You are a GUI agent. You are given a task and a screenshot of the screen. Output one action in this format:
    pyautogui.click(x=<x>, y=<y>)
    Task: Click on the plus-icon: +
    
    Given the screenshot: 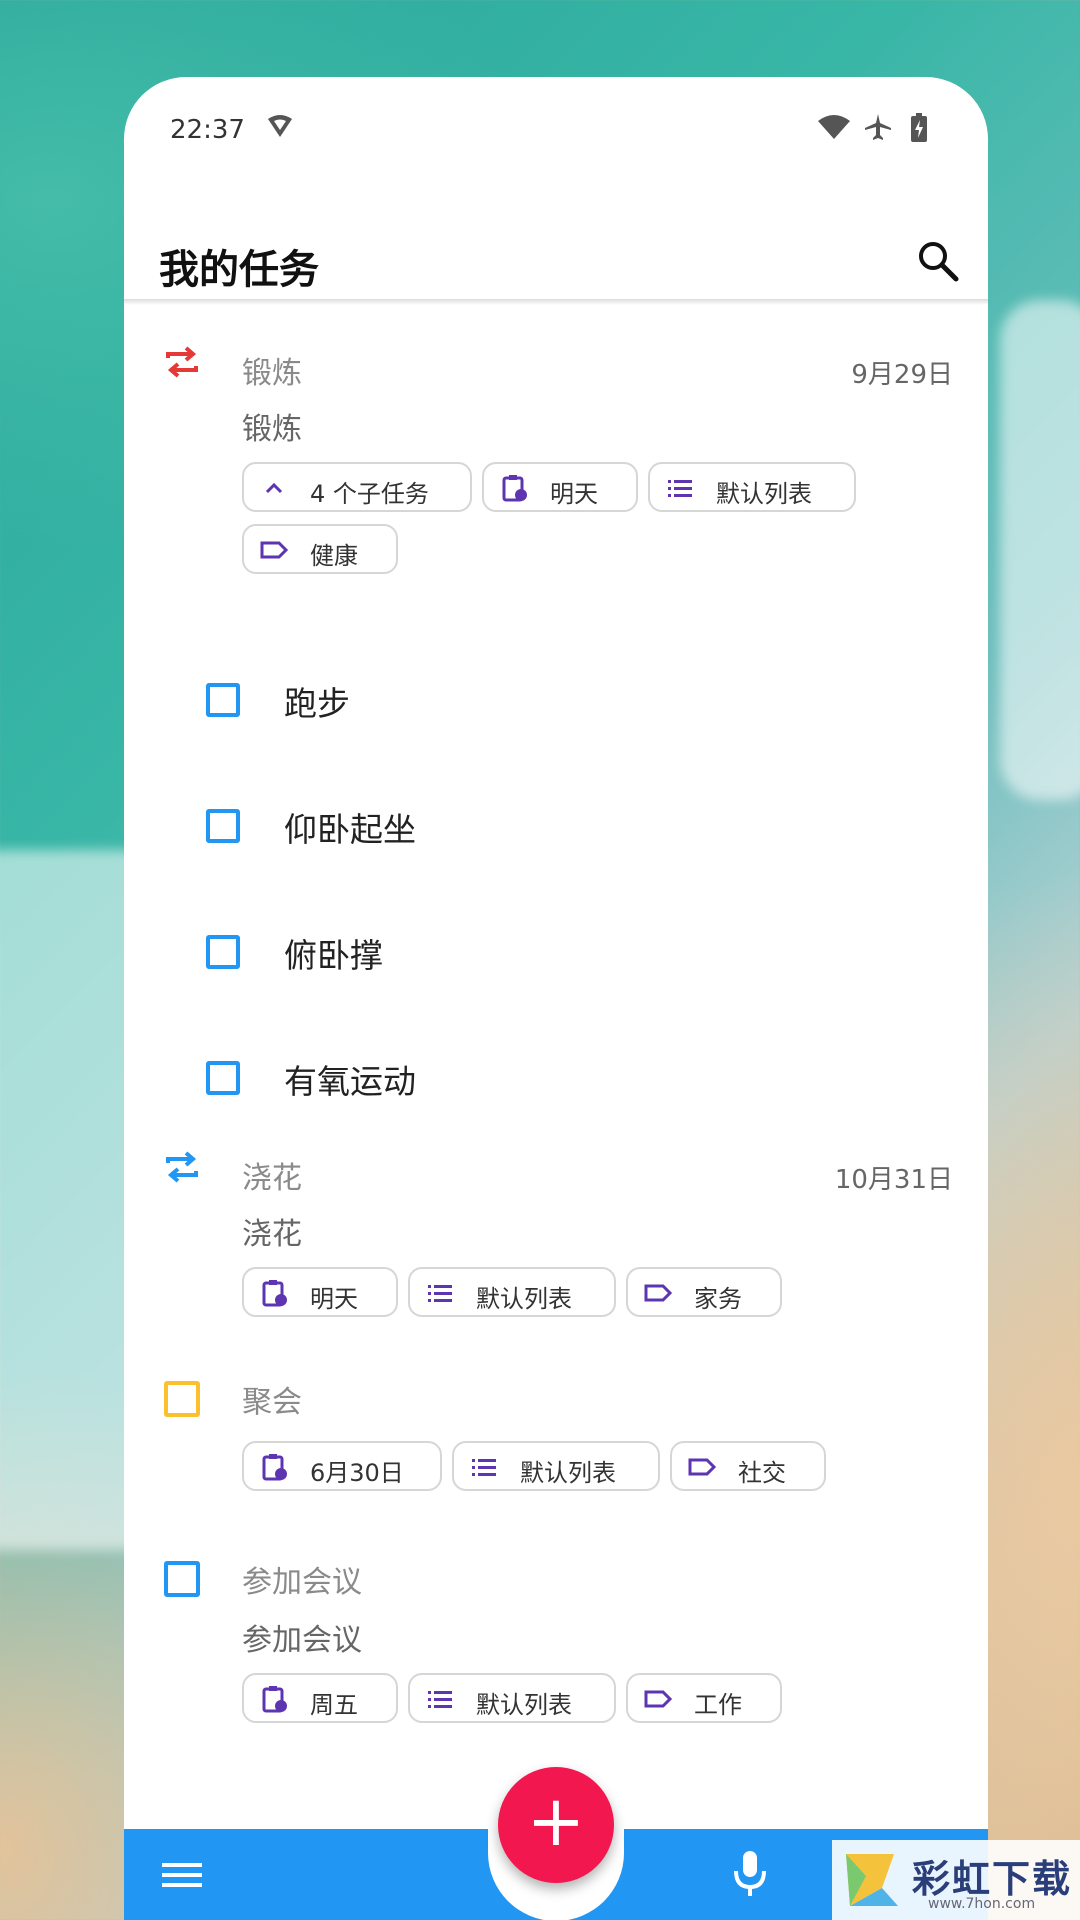 What is the action you would take?
    pyautogui.click(x=556, y=1821)
    